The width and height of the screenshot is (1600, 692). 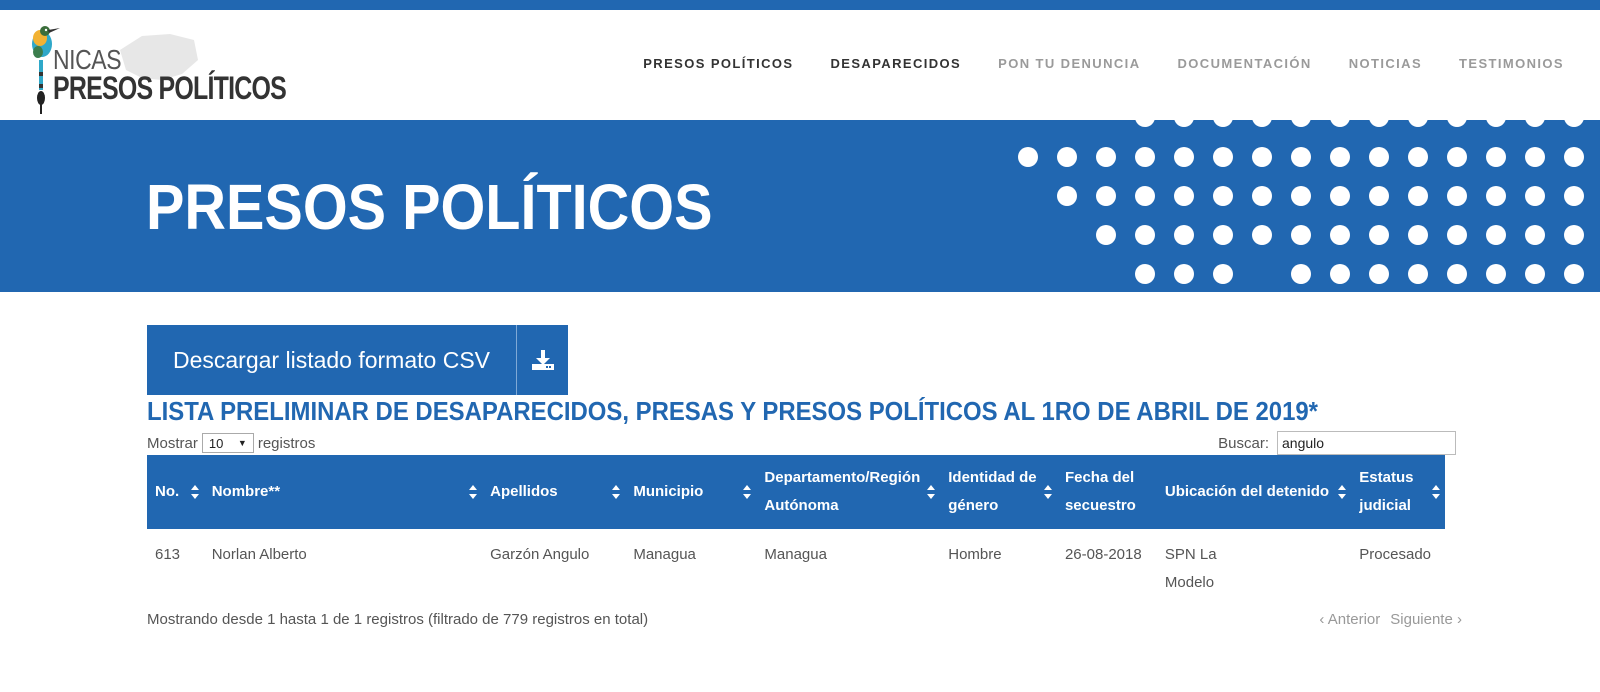 What do you see at coordinates (895, 63) in the screenshot?
I see `nav-desaparecidos: DESAPARECIDOS` at bounding box center [895, 63].